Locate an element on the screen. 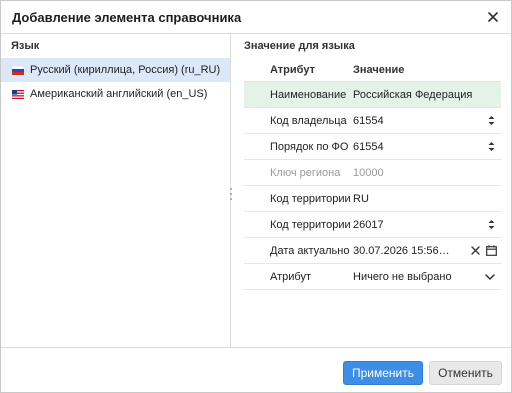  language-item-en: Американский английский (en_US) is located at coordinates (115, 94).